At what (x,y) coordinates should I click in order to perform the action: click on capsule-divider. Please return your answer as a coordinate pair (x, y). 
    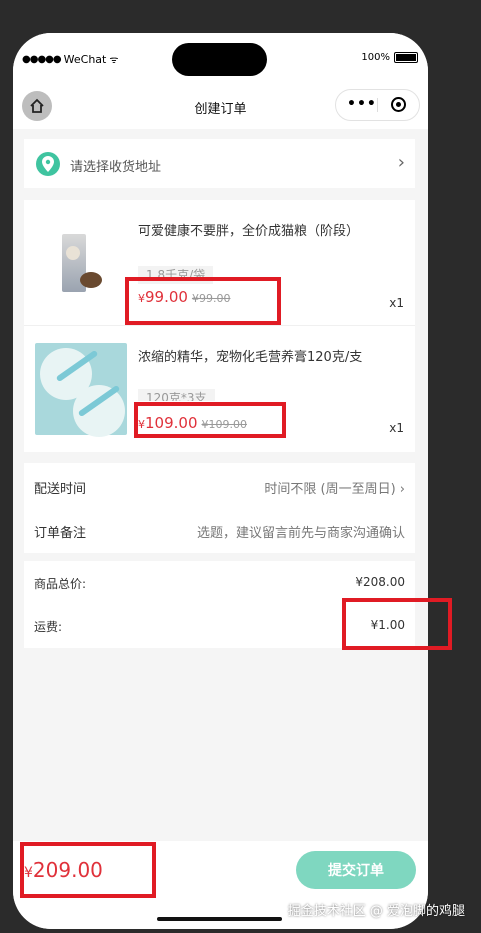
    Looking at the image, I should click on (377, 105).